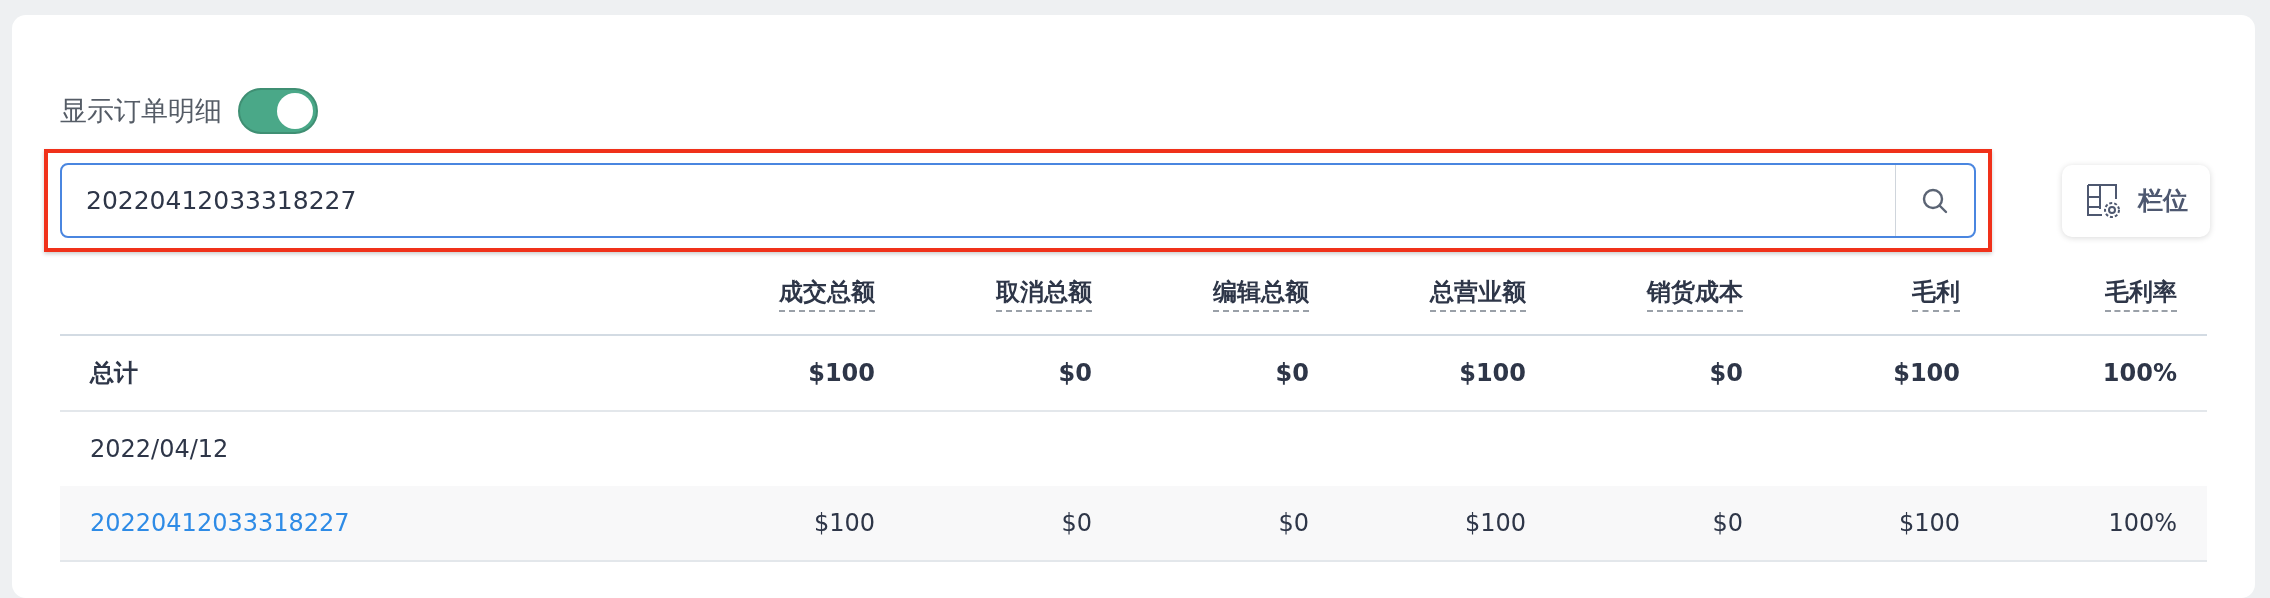  Describe the element at coordinates (2140, 373) in the screenshot. I see `total-cell-text: 100%` at that location.